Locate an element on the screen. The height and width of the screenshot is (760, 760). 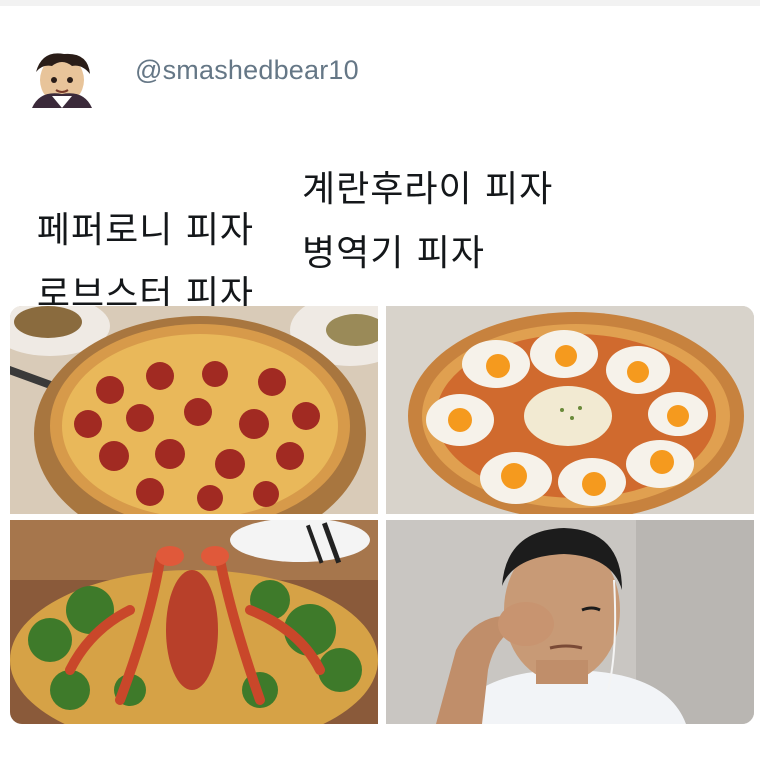
lobster-pizza-image is located at coordinates (194, 622).